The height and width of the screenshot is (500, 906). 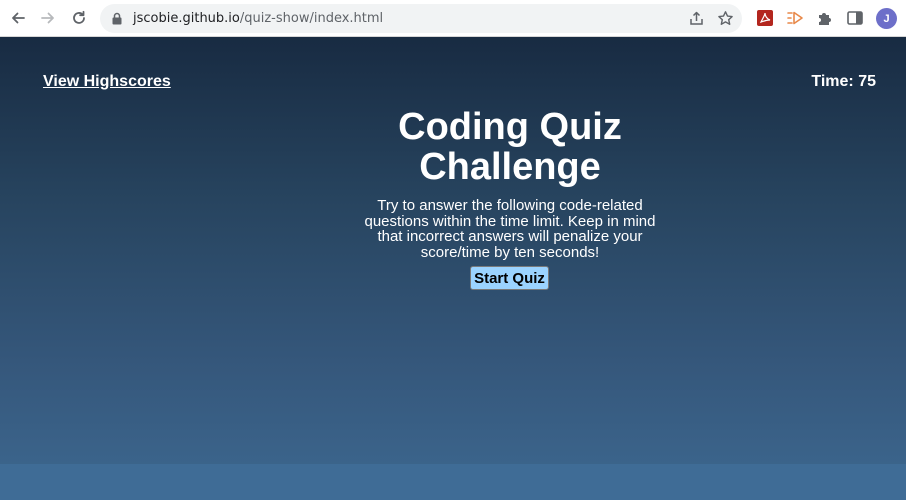 I want to click on extensions-puzzle-icon, so click(x=825, y=18).